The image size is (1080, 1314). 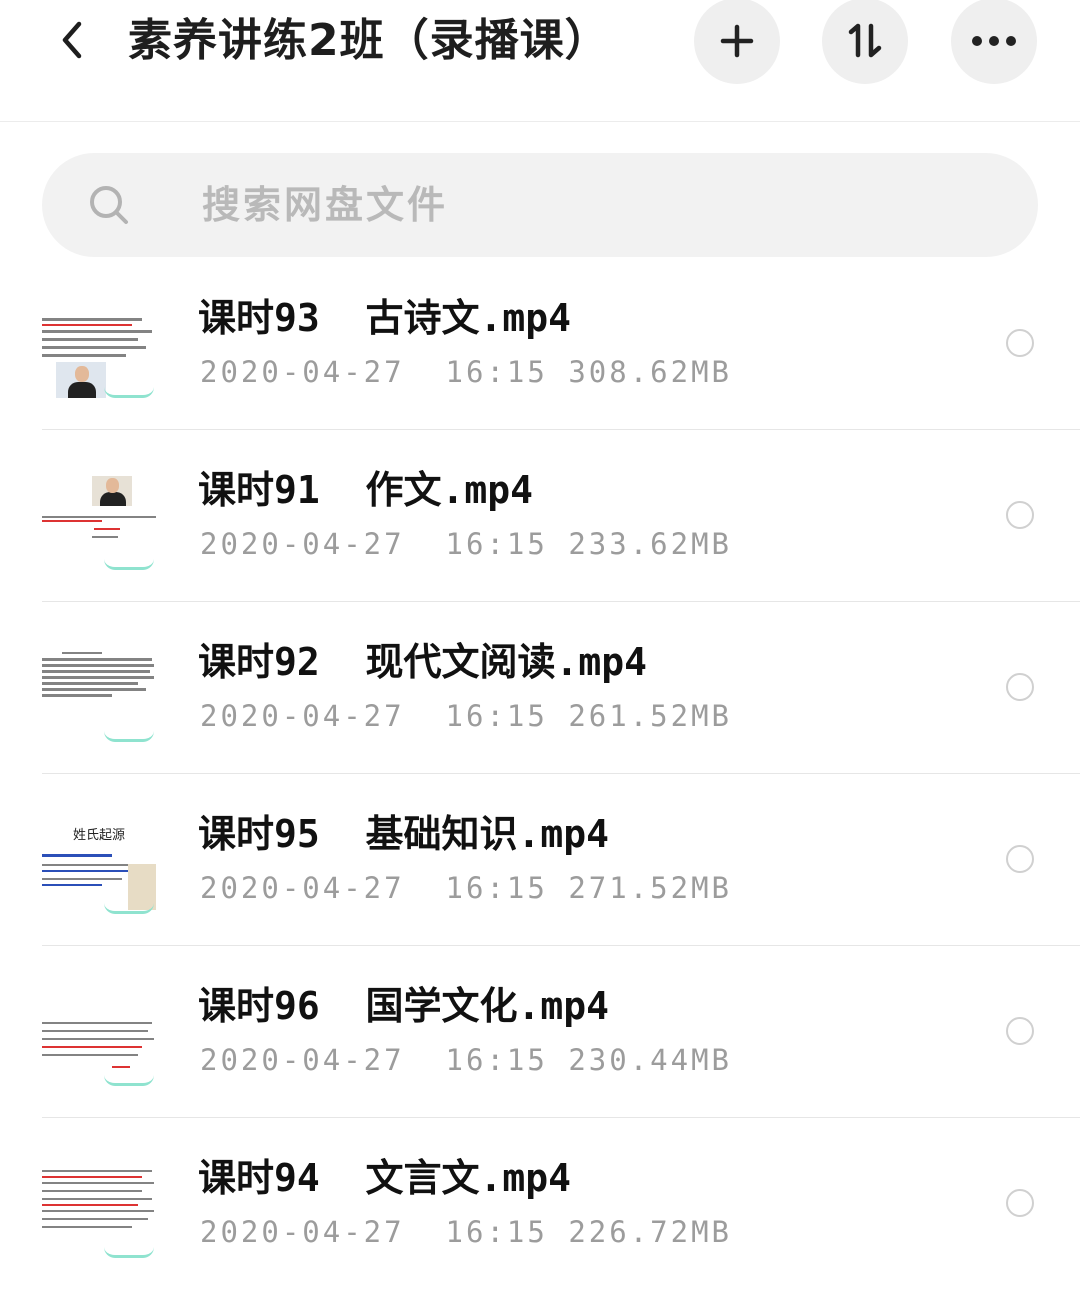 What do you see at coordinates (404, 1006) in the screenshot?
I see `file-name: 课时96 国学文化.mp4` at bounding box center [404, 1006].